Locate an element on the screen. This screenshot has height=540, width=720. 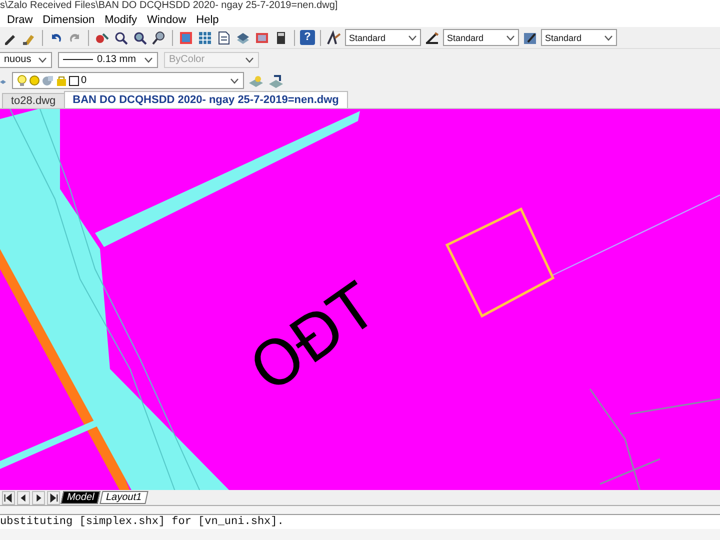
nav-last-icon is located at coordinates (53, 497).